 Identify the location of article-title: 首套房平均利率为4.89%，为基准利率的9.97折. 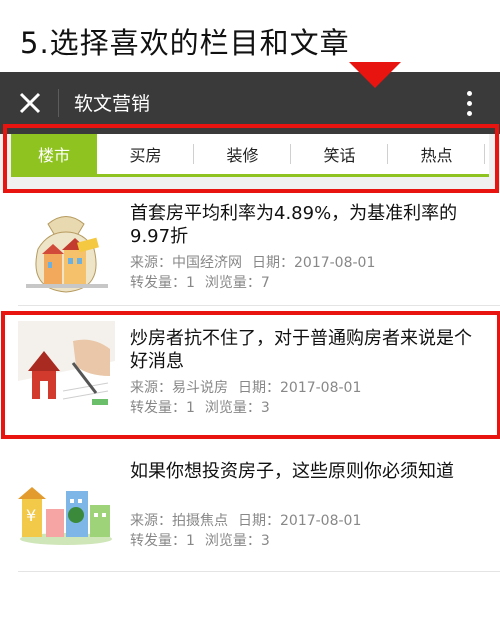
(307, 225).